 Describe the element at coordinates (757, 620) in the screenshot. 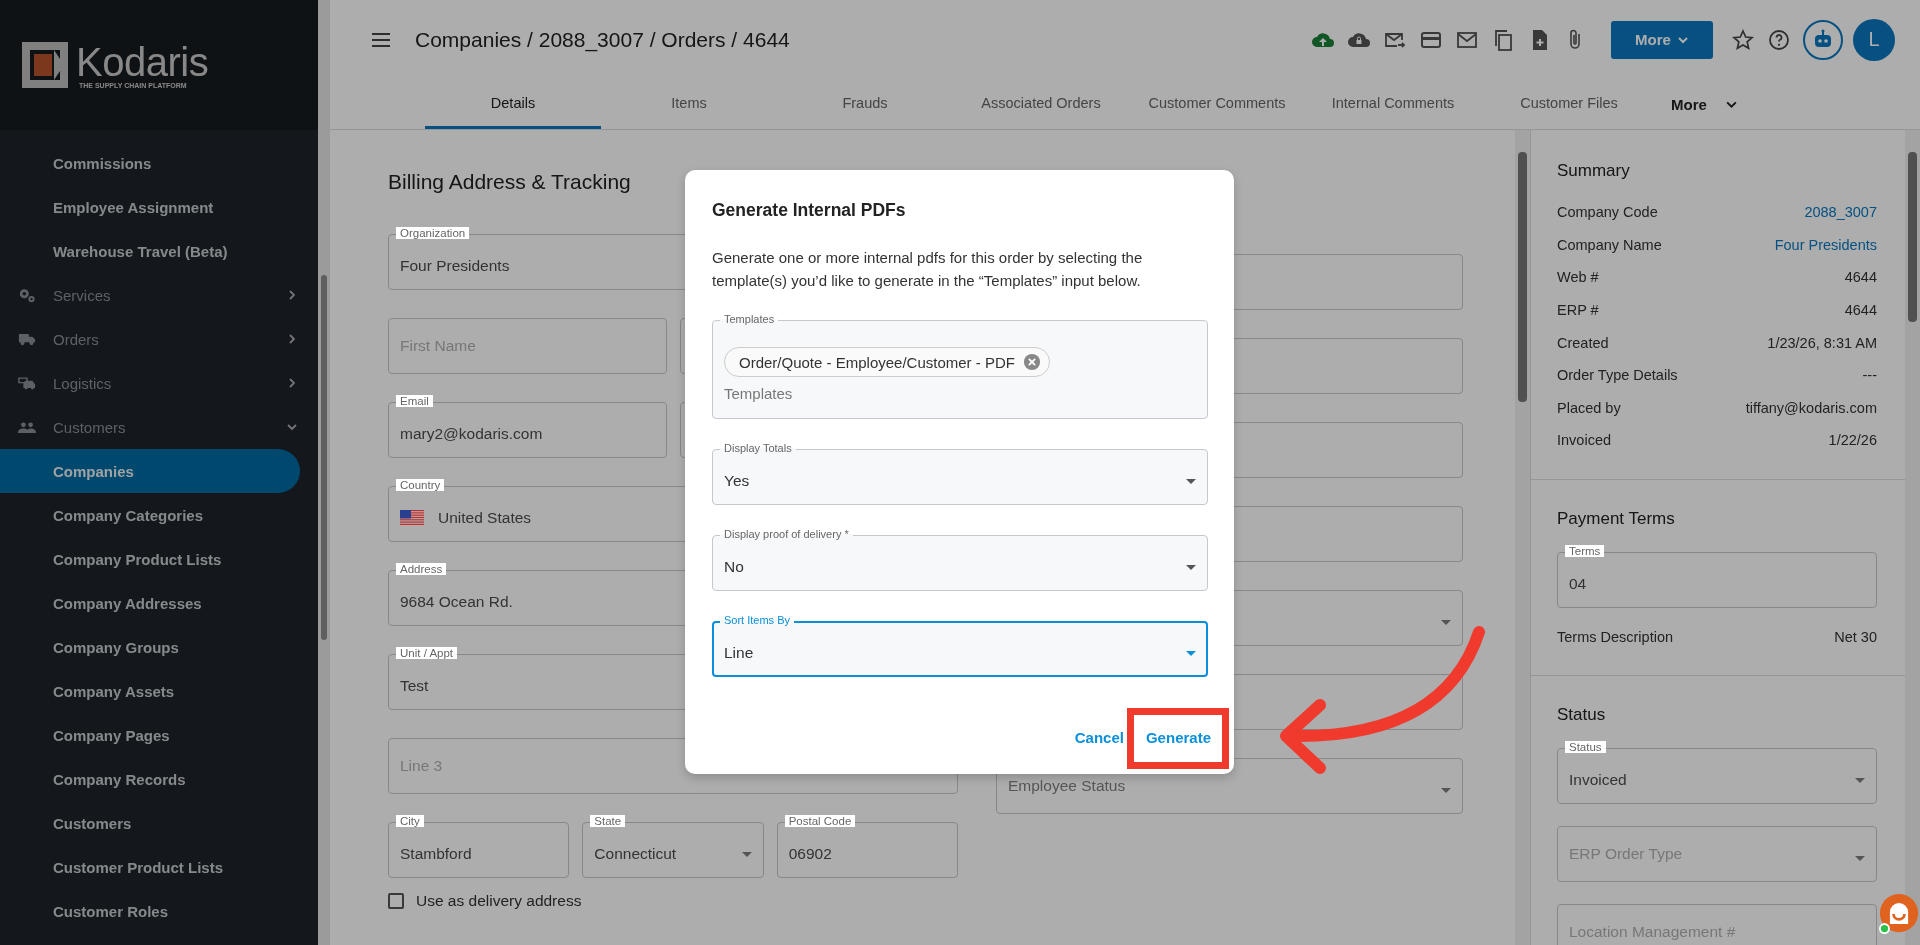

I see `field-label: Sort Items By` at that location.